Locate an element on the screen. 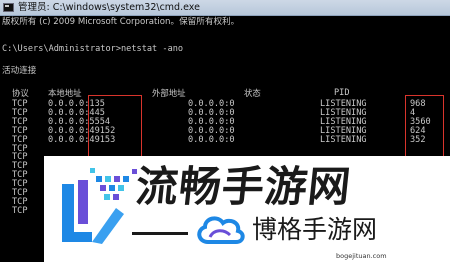 Image resolution: width=450 pixels, height=262 pixels. command-prompt-line: C:\Users\Administrator>netstat -ano is located at coordinates (93, 49).